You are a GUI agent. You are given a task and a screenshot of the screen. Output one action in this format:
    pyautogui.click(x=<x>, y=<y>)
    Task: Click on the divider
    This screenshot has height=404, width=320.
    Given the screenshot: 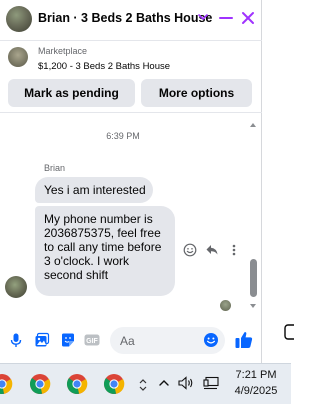 What is the action you would take?
    pyautogui.click(x=131, y=40)
    